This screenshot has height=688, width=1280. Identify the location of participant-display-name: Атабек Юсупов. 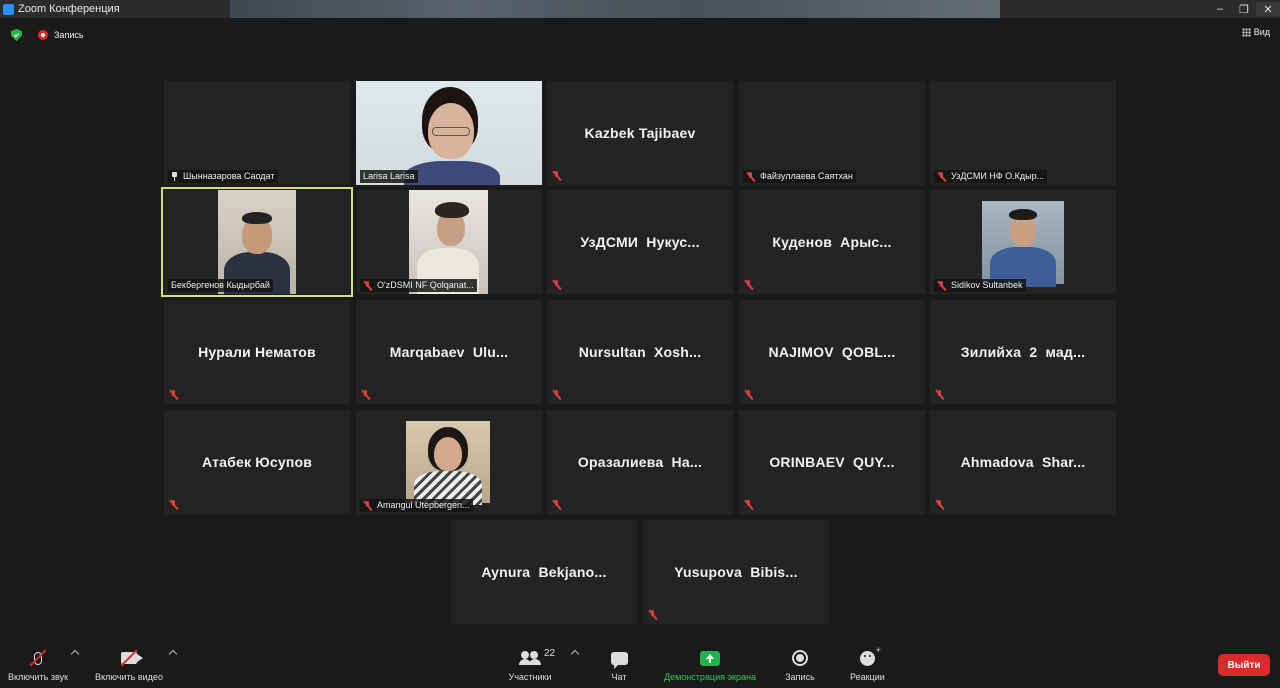
(257, 462).